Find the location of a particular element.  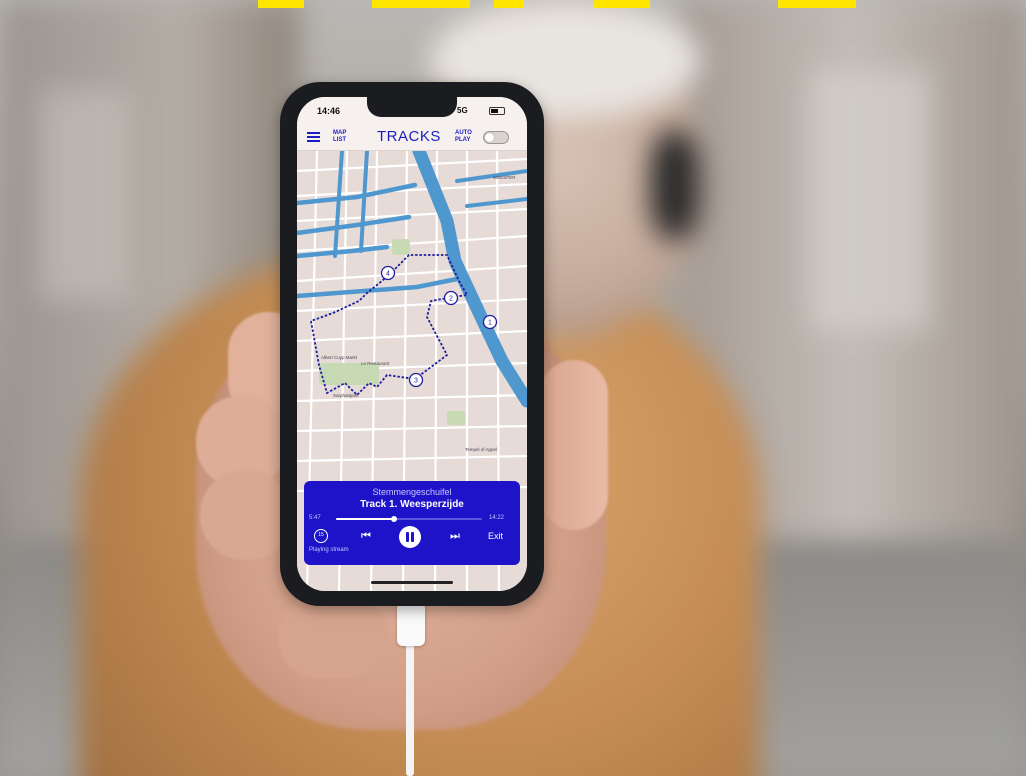

headphone is located at coordinates (675, 185).